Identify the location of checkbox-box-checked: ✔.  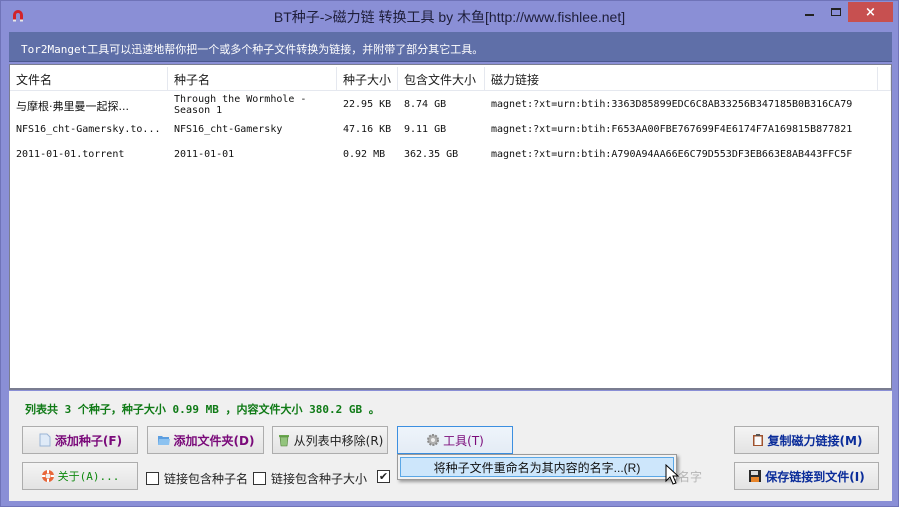
(383, 476).